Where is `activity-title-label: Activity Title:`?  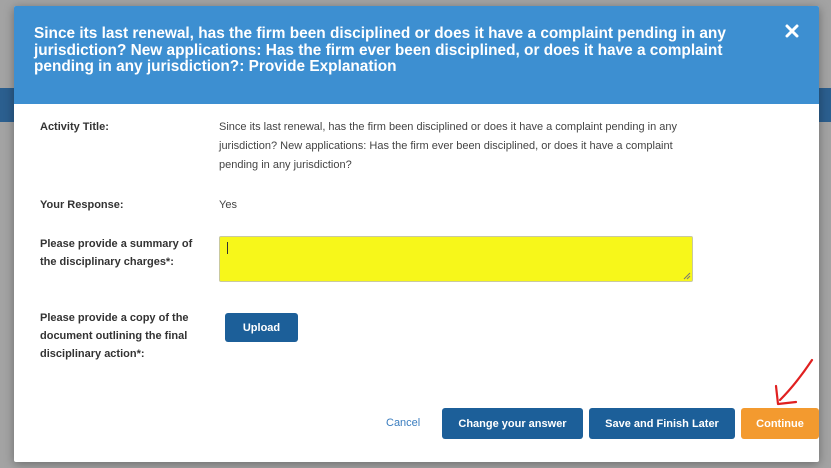 activity-title-label: Activity Title: is located at coordinates (74, 127).